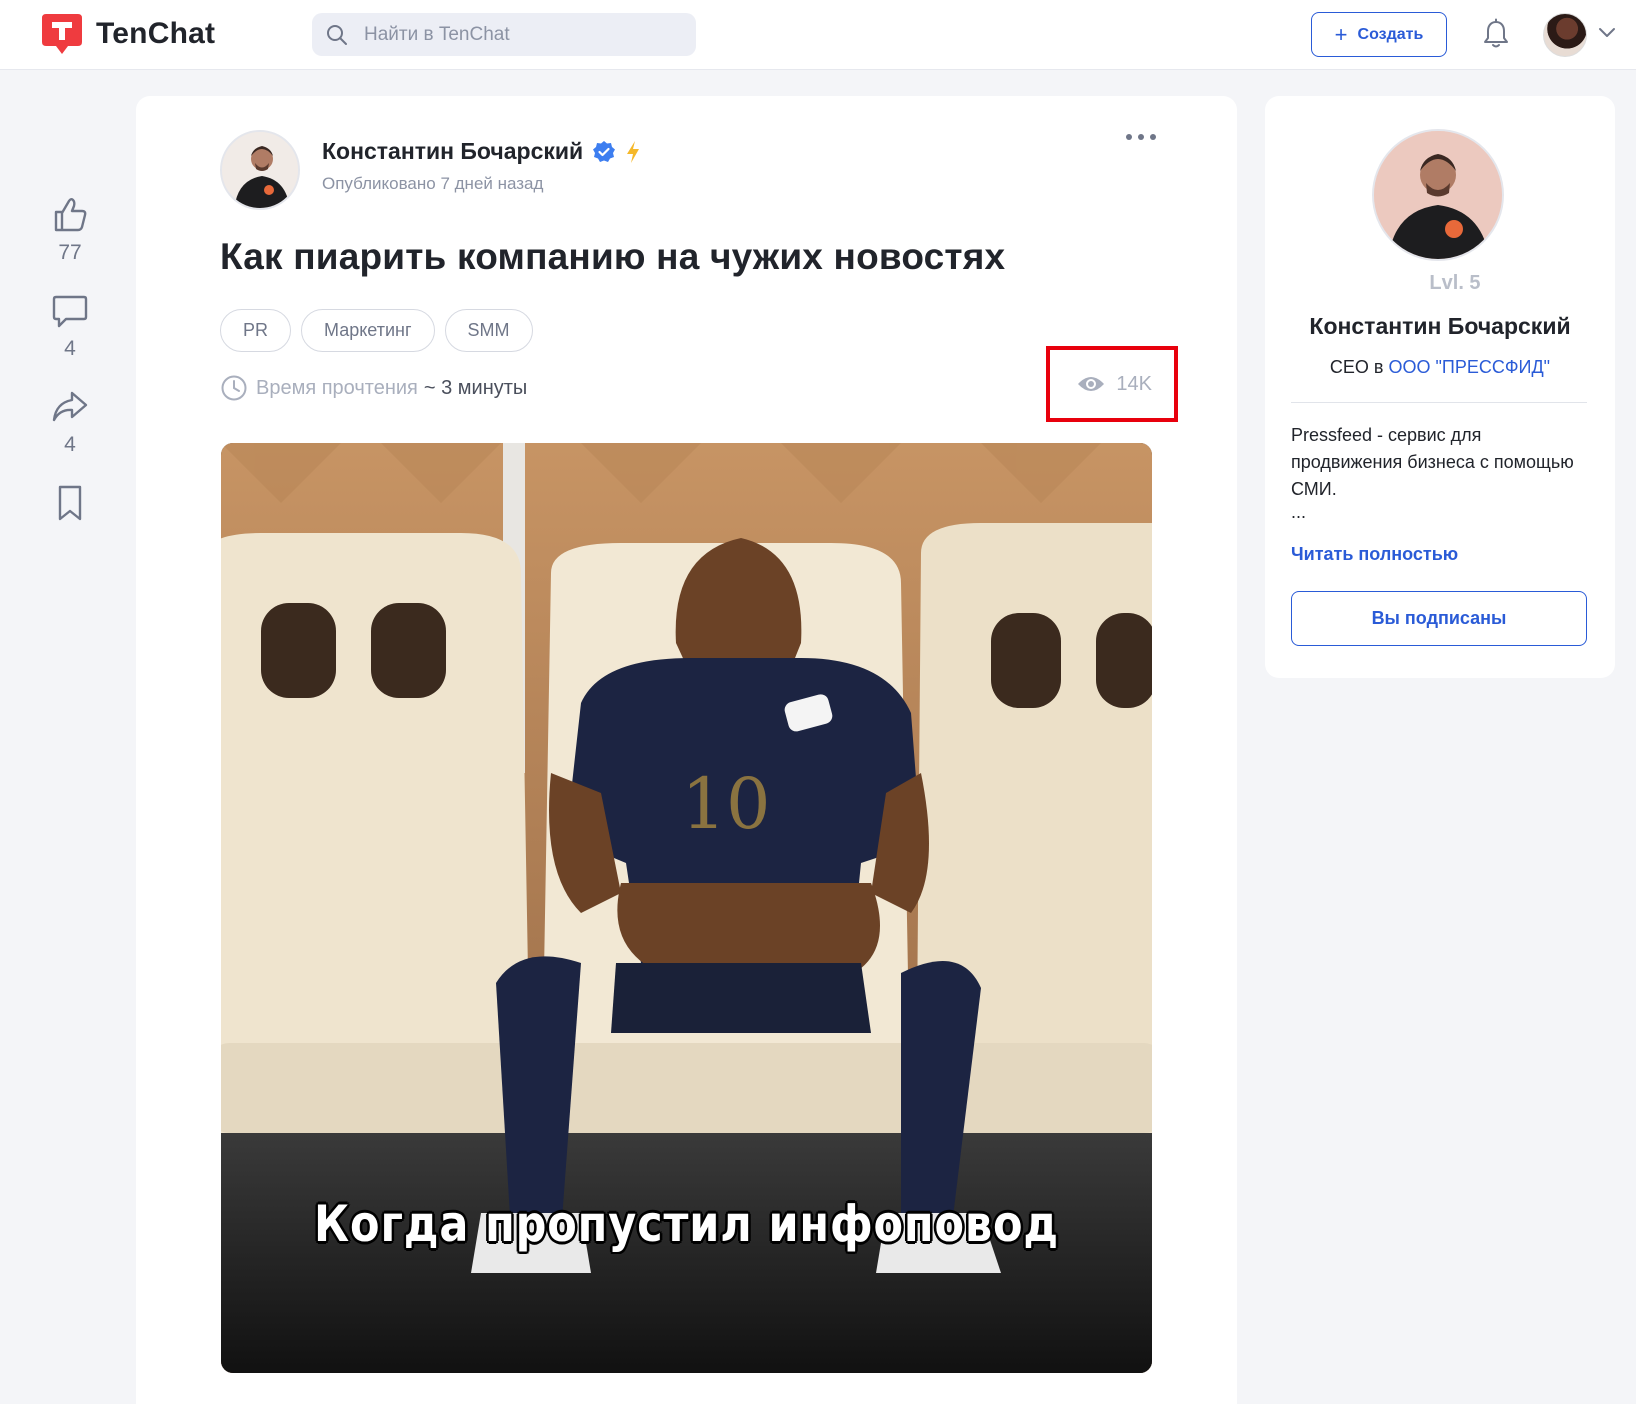  I want to click on search-icon, so click(337, 34).